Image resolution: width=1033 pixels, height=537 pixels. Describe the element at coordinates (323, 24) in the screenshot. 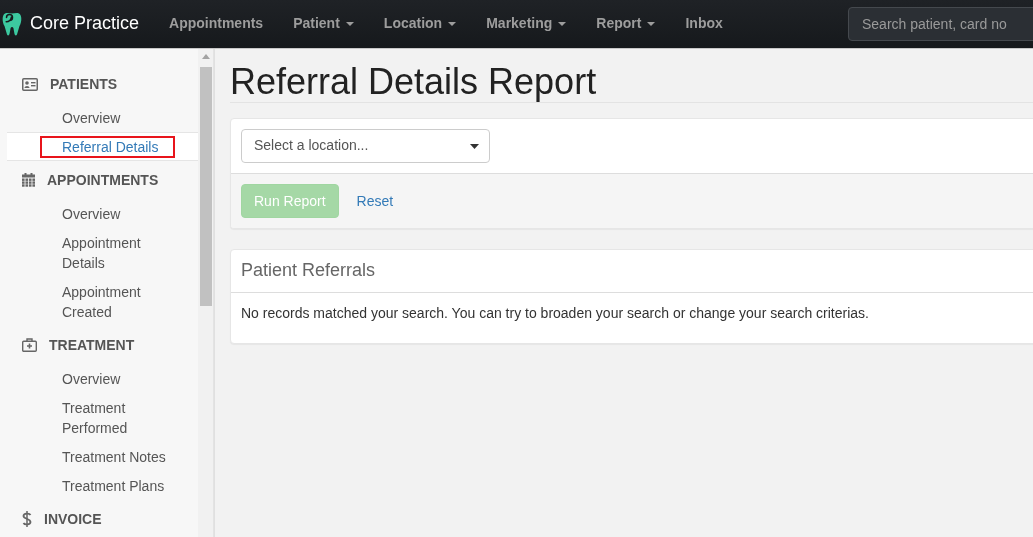

I see `nav-menu-link: Patient` at that location.